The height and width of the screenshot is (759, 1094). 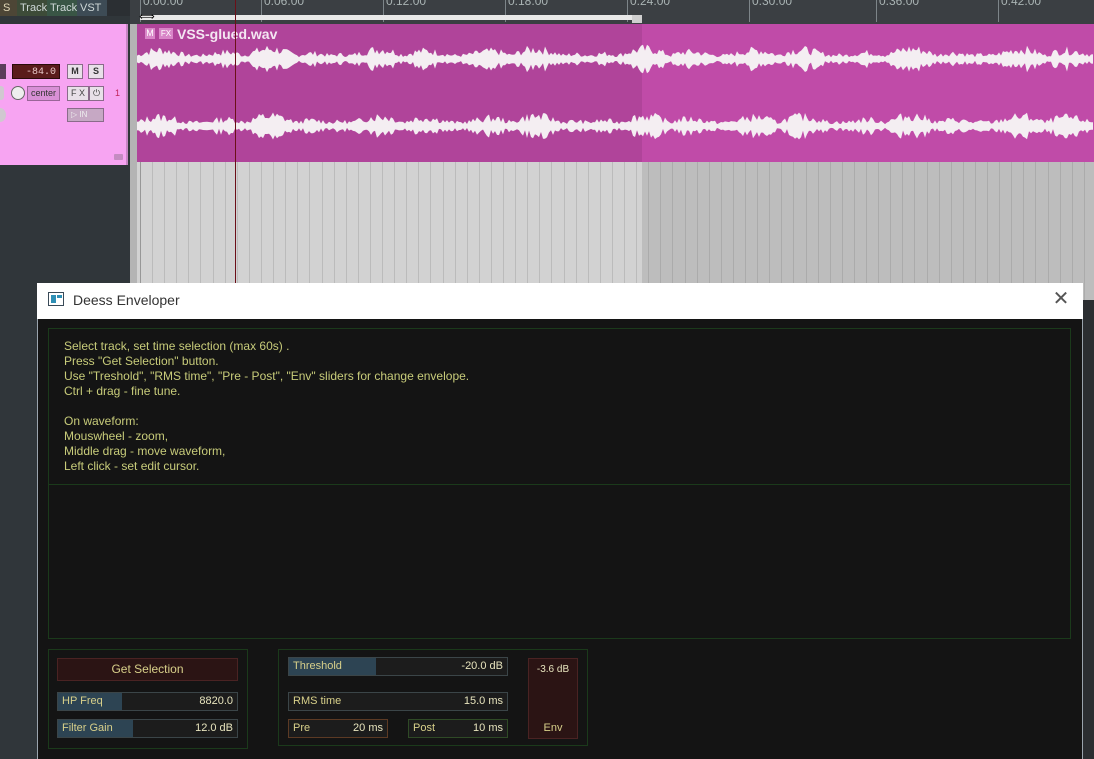 I want to click on rms-time-slider: RMS time 15.0 ms, so click(x=398, y=701).